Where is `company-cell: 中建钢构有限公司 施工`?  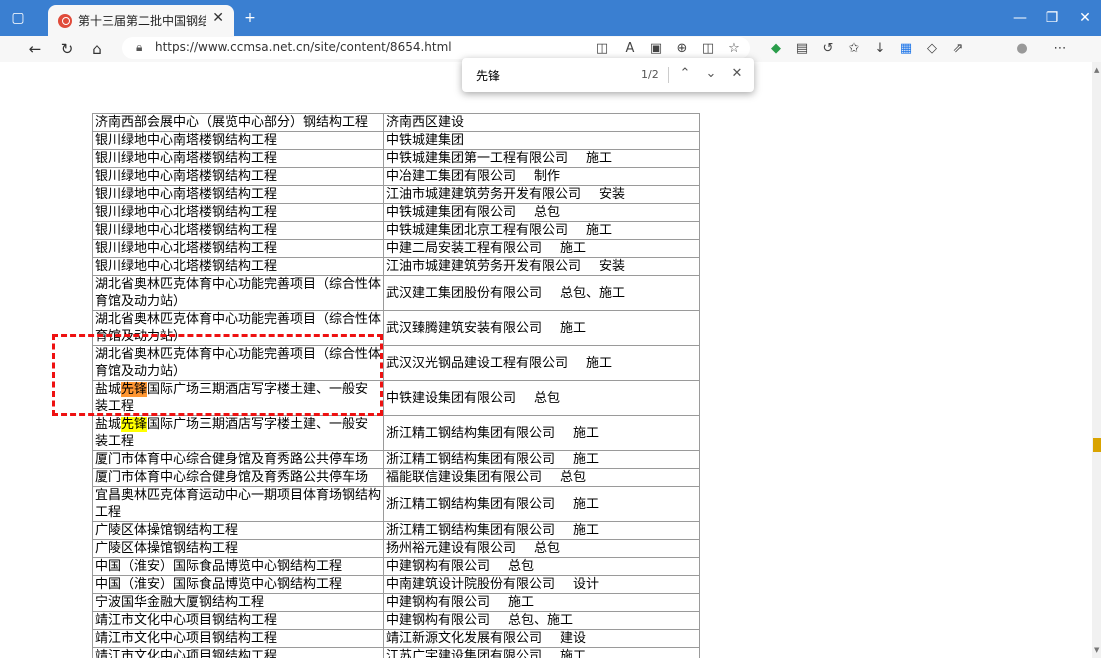 company-cell: 中建钢构有限公司 施工 is located at coordinates (541, 602).